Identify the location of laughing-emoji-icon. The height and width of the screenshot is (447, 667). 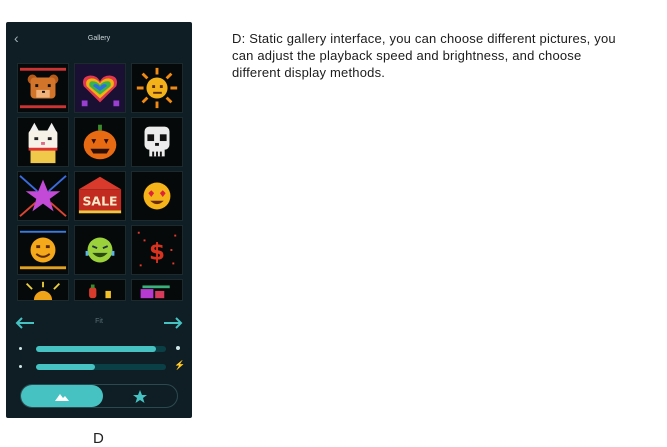
(100, 250).